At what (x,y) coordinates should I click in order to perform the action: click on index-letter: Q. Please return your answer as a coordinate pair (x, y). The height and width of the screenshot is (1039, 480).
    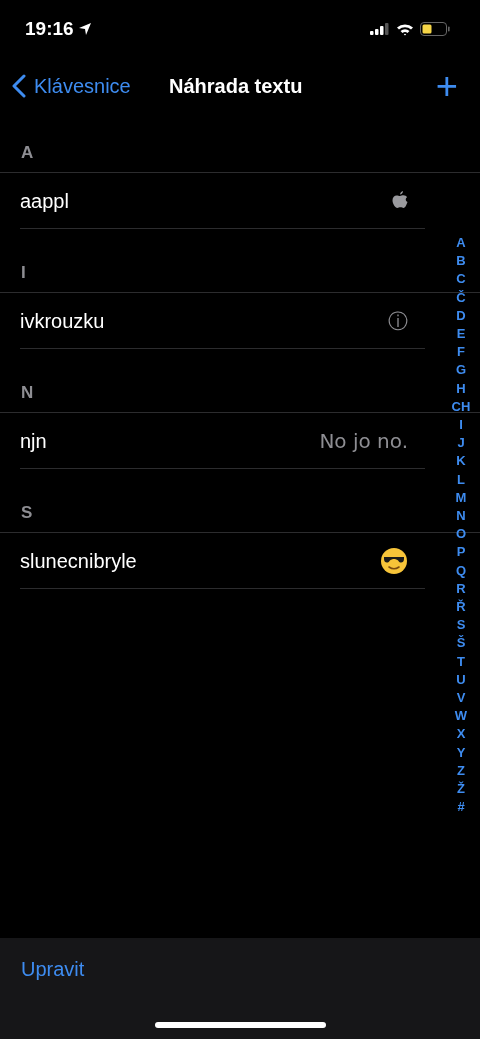
    Looking at the image, I should click on (461, 570).